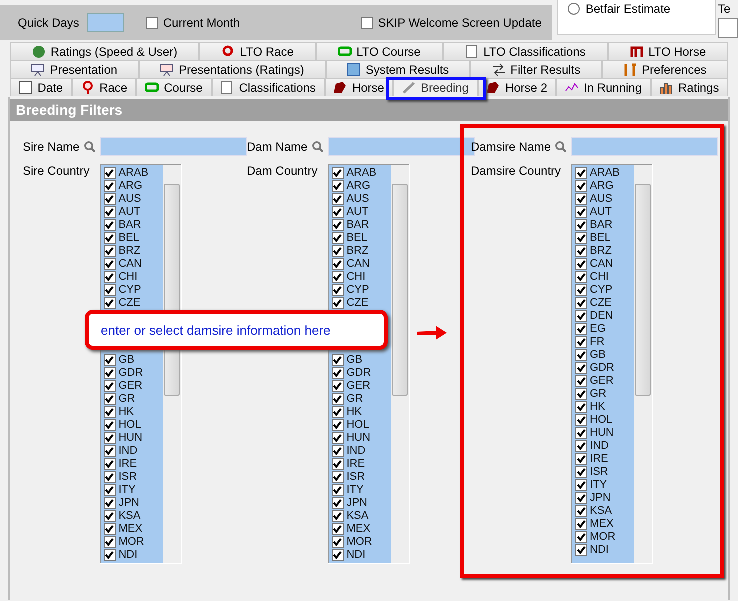 The width and height of the screenshot is (738, 601). Describe the element at coordinates (268, 87) in the screenshot. I see `tab: Classifications` at that location.